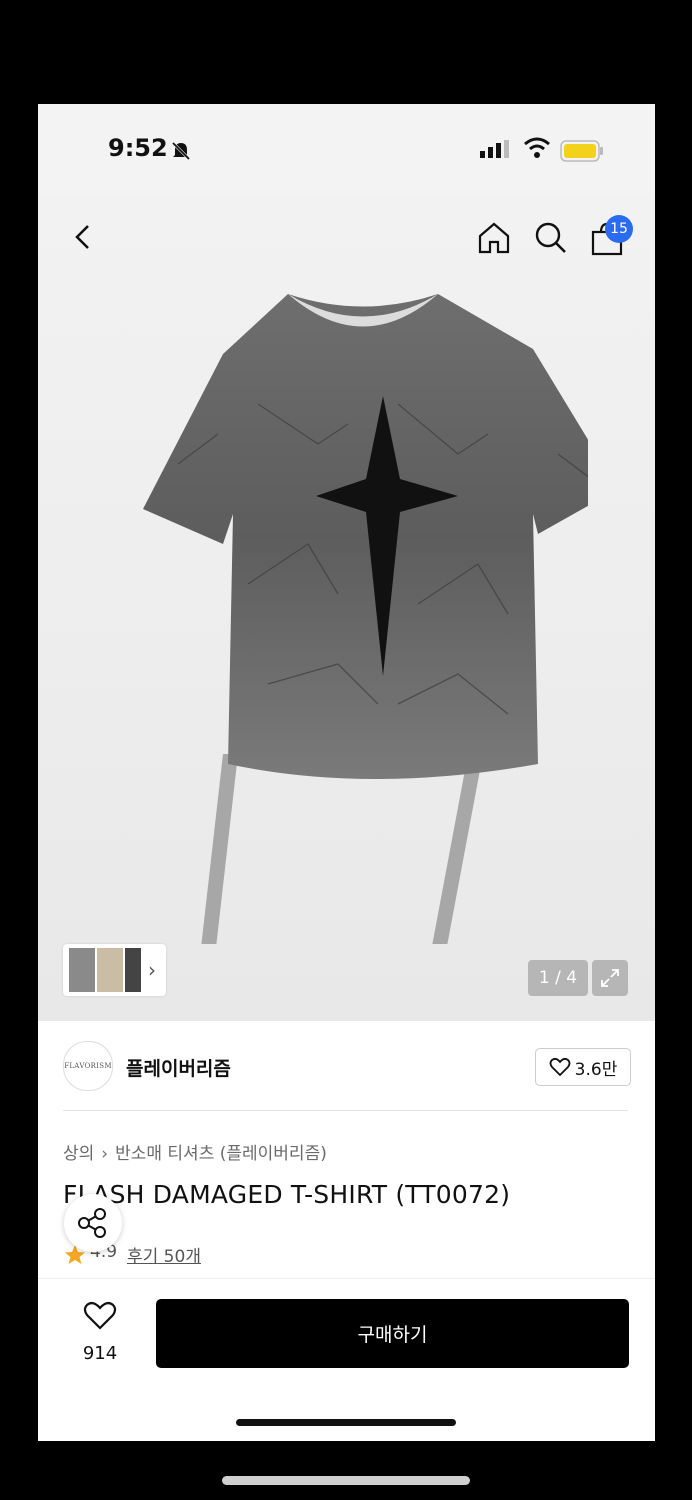 The height and width of the screenshot is (1500, 692). Describe the element at coordinates (78, 1154) in the screenshot. I see `breadcrumb-item: 상의` at that location.